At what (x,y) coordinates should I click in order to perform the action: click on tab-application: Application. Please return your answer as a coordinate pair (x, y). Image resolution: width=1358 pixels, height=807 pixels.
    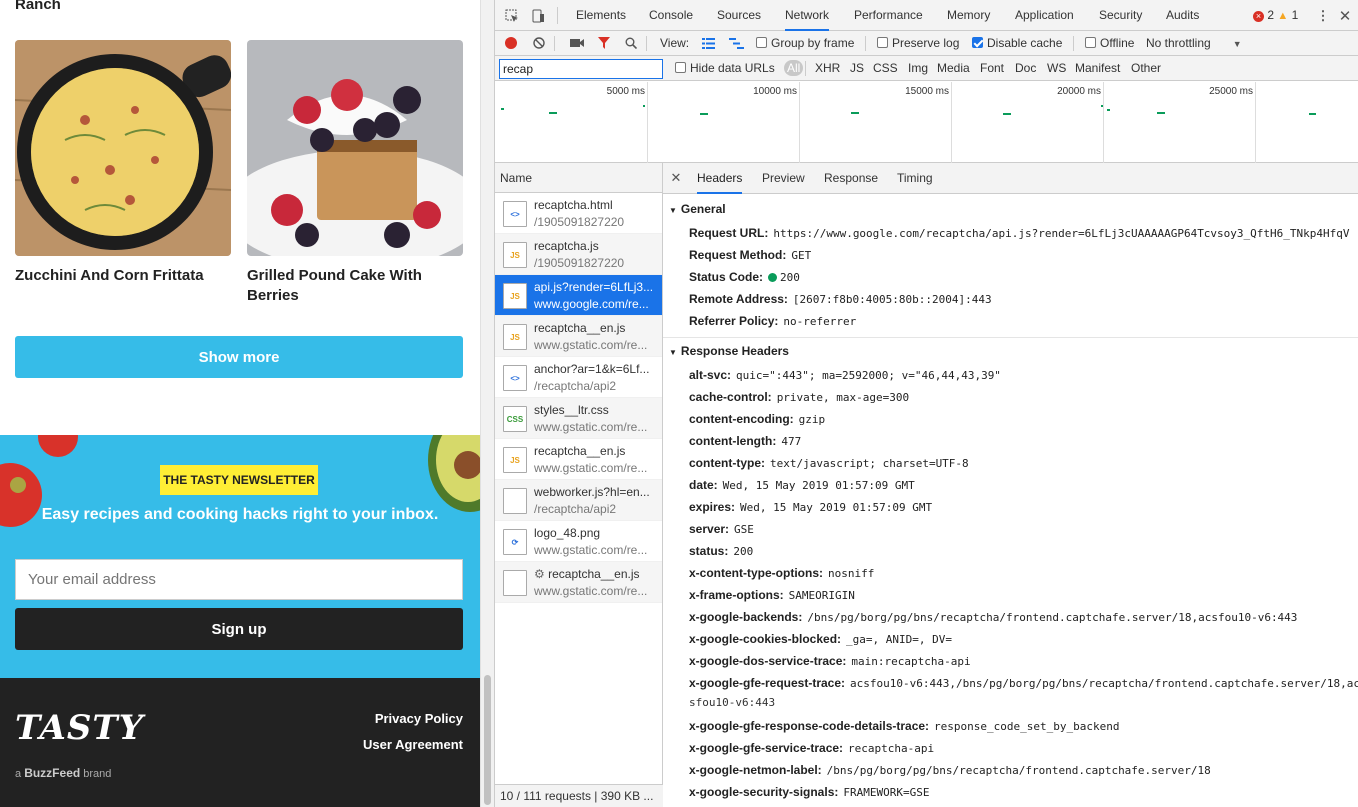
    Looking at the image, I should click on (1044, 15).